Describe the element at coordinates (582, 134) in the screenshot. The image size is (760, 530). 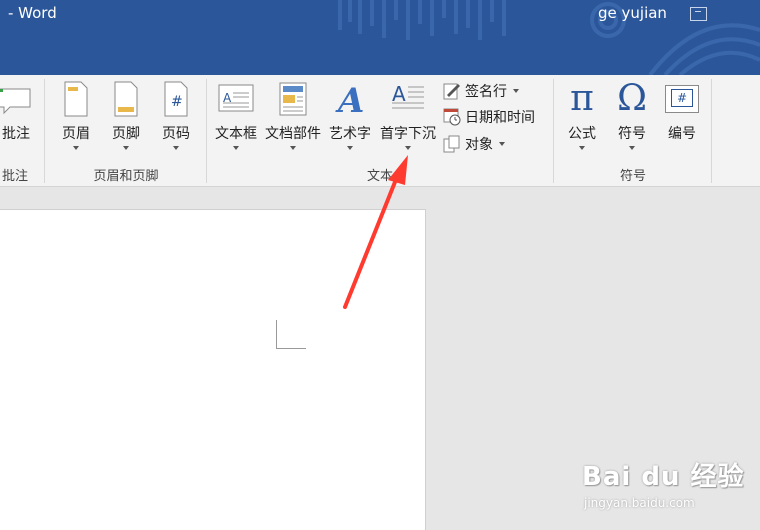
I see `equation-label: 公式` at that location.